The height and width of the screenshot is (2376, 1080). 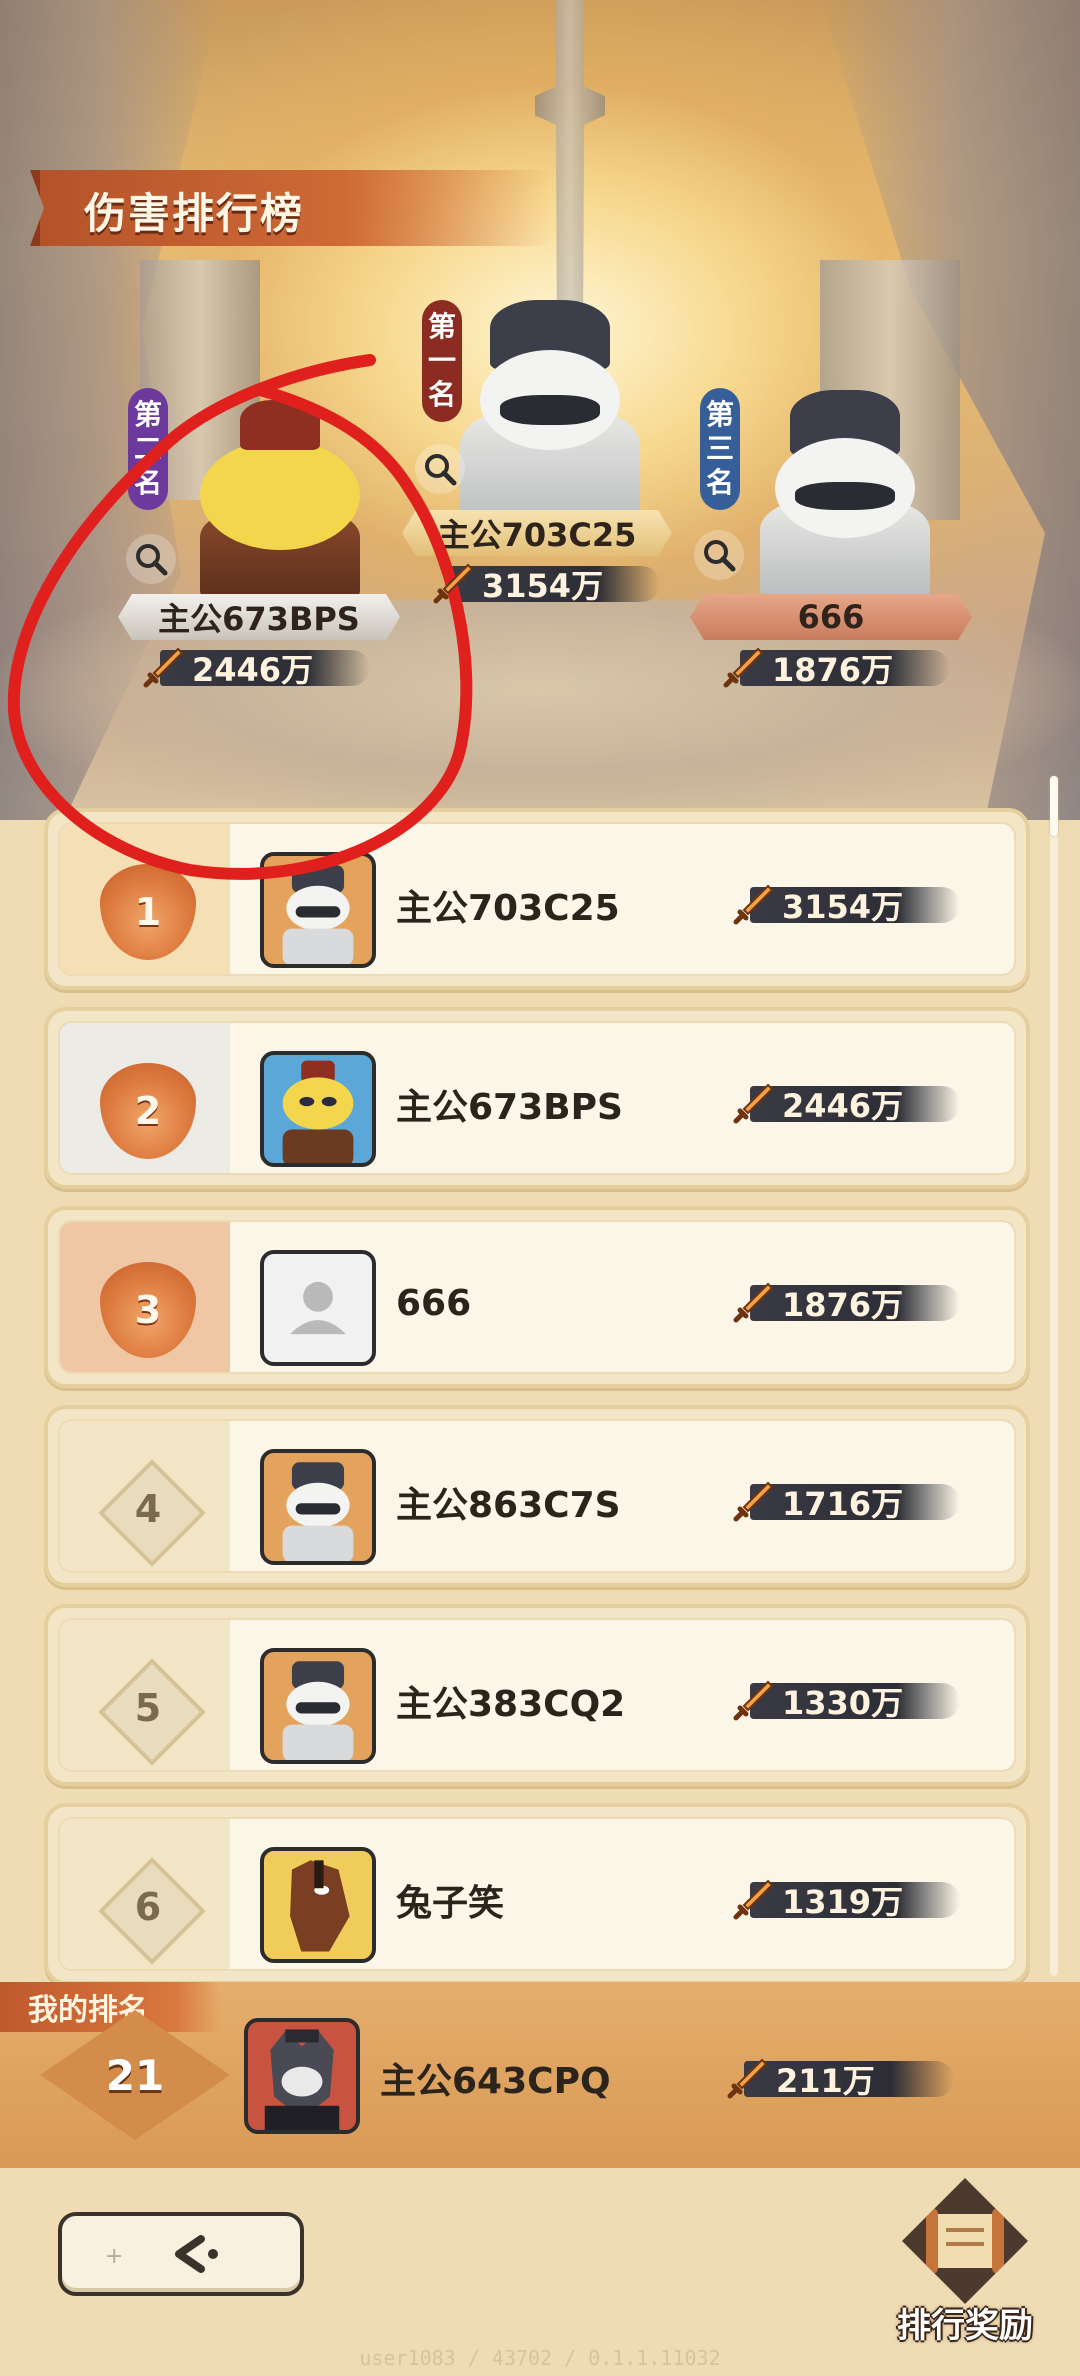 I want to click on third-place-name: 666, so click(x=831, y=617).